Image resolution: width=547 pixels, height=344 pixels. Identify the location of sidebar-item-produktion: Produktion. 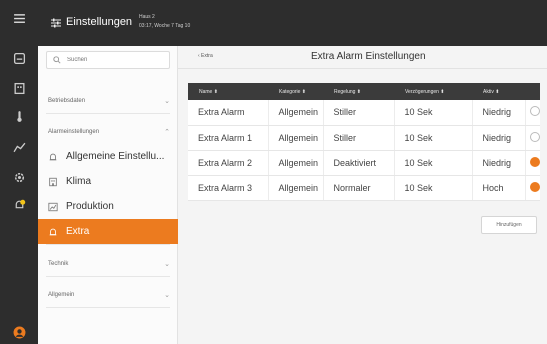
(108, 206).